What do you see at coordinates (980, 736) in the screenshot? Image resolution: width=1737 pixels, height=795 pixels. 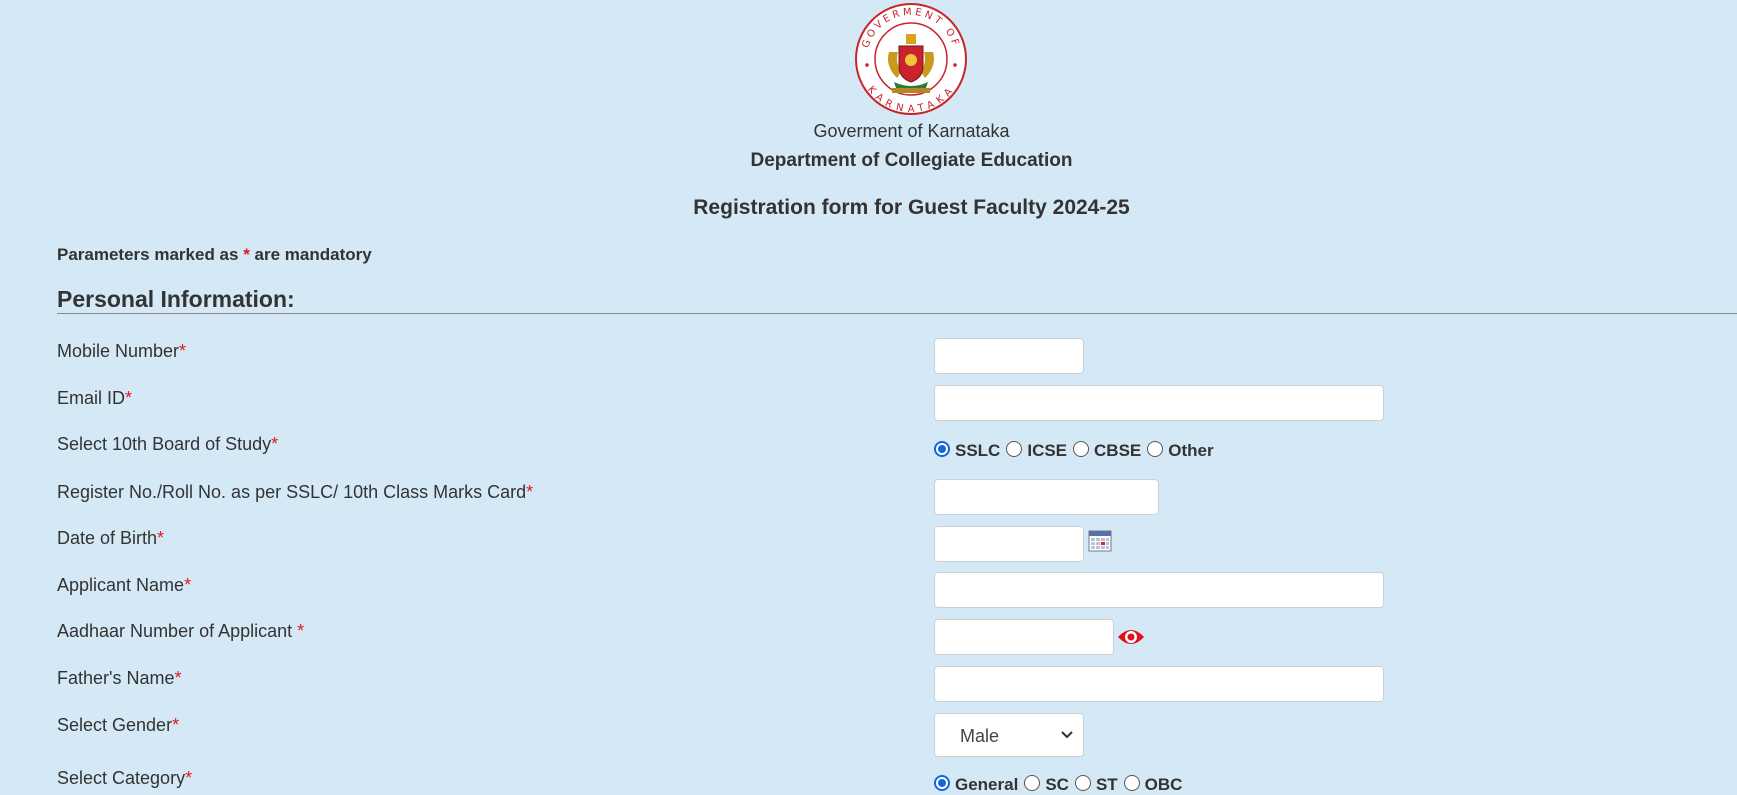 I see `gender-selected-value: Male` at bounding box center [980, 736].